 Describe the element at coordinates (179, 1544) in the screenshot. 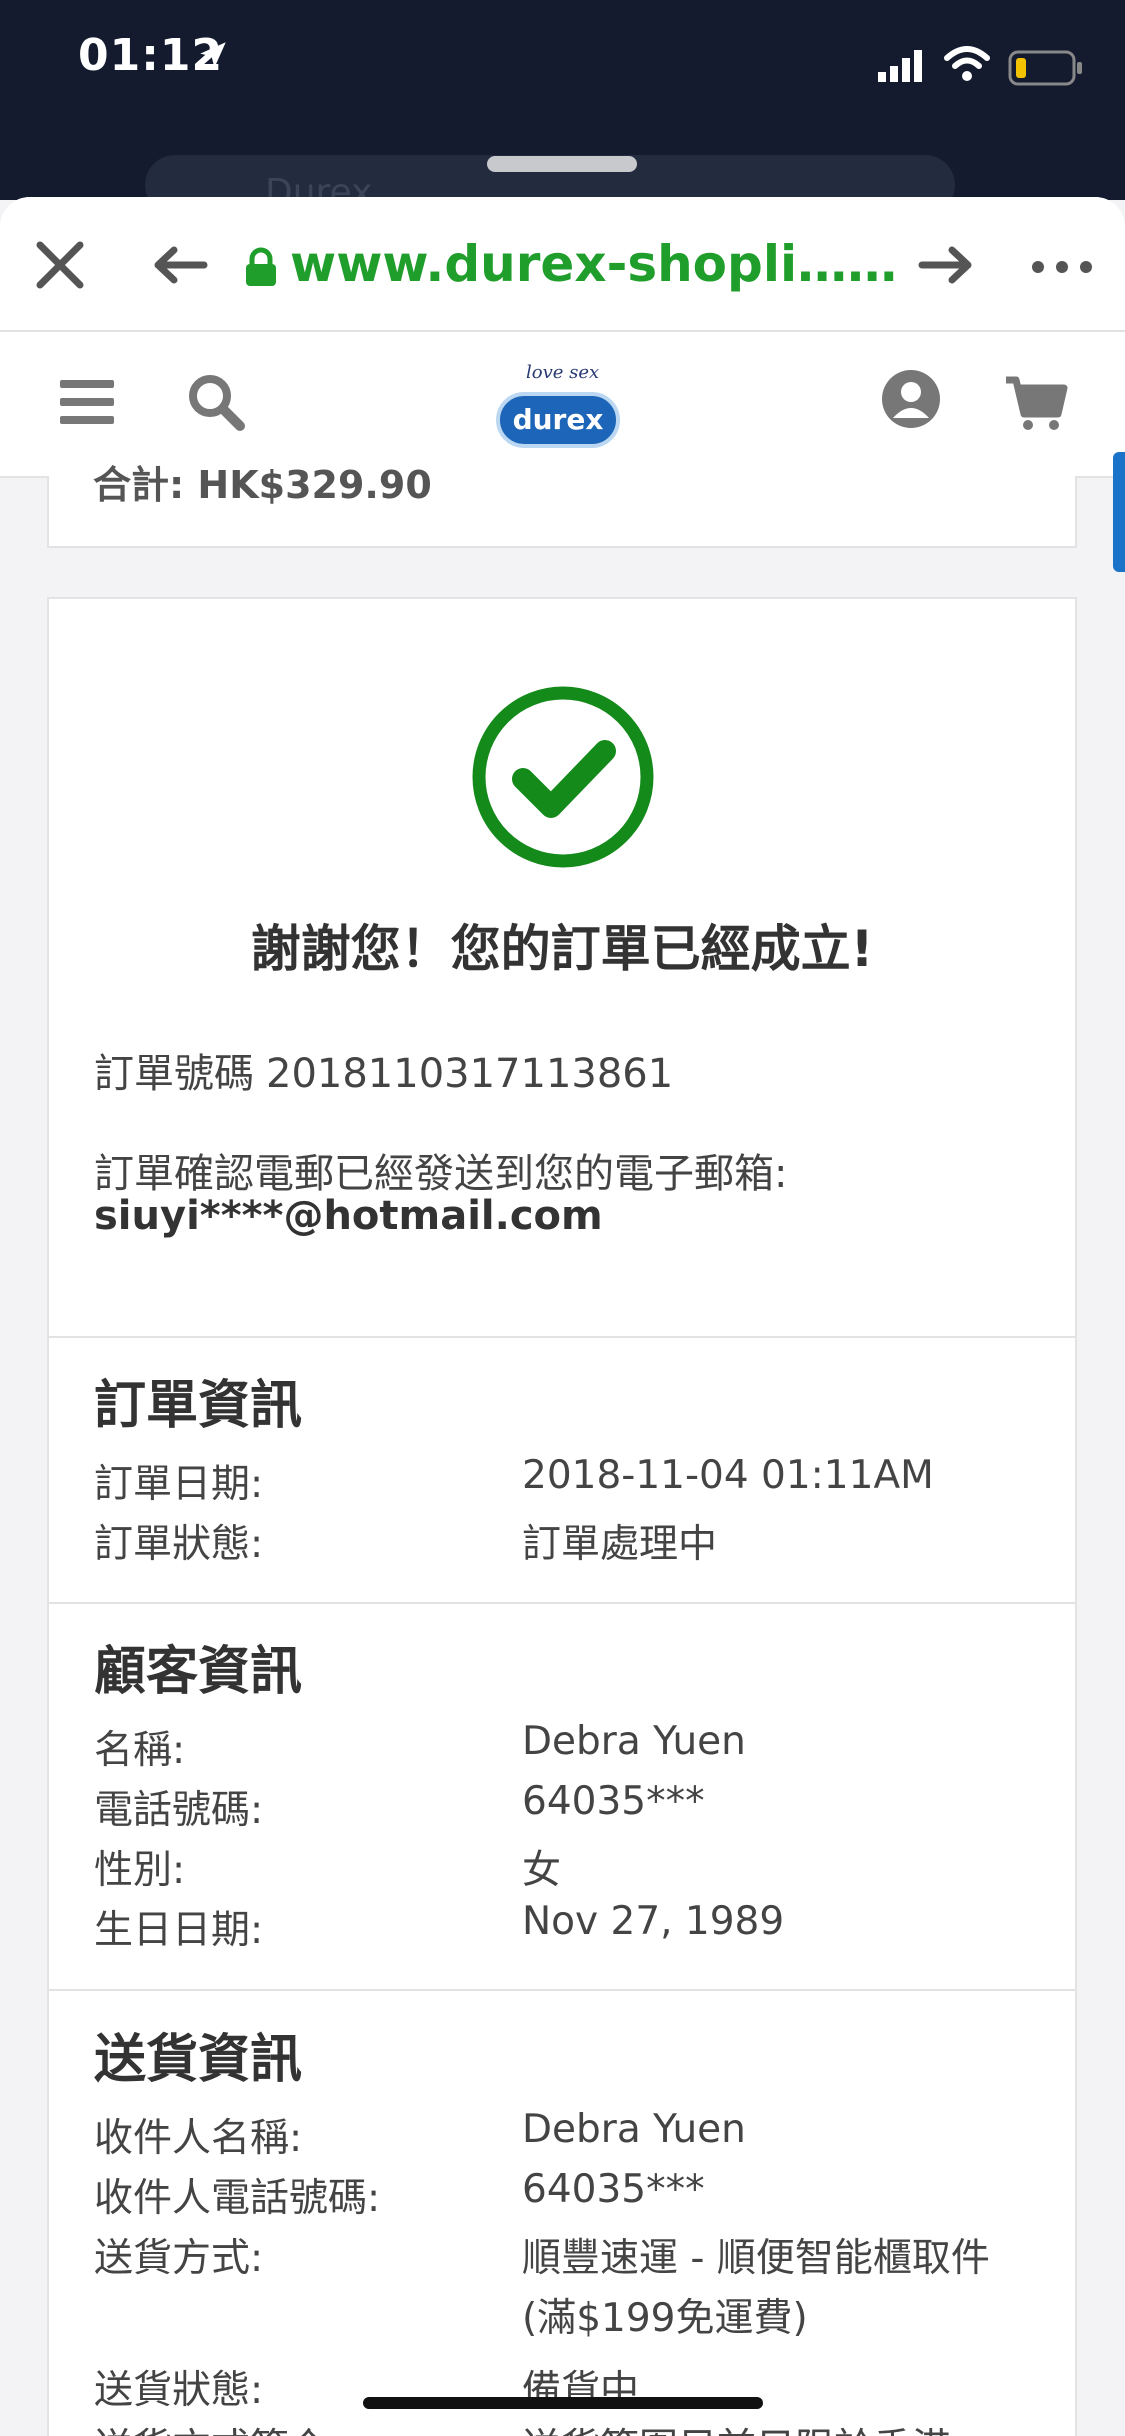

I see `order-status-label: 訂單狀態:` at that location.